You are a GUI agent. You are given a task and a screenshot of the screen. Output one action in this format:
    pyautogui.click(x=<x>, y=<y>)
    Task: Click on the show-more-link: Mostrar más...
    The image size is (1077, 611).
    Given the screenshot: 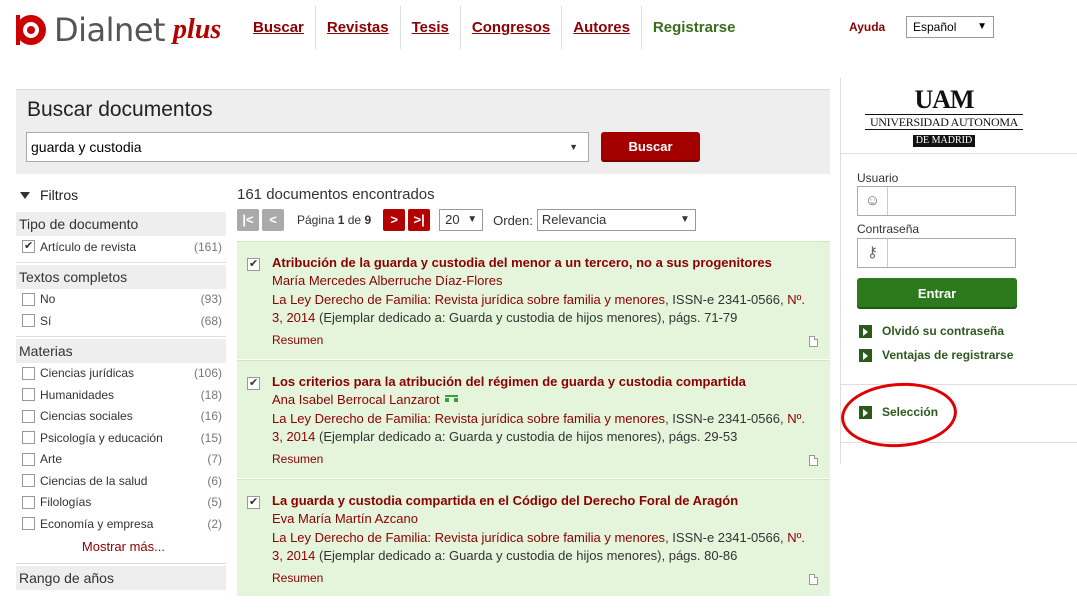 What is the action you would take?
    pyautogui.click(x=121, y=547)
    